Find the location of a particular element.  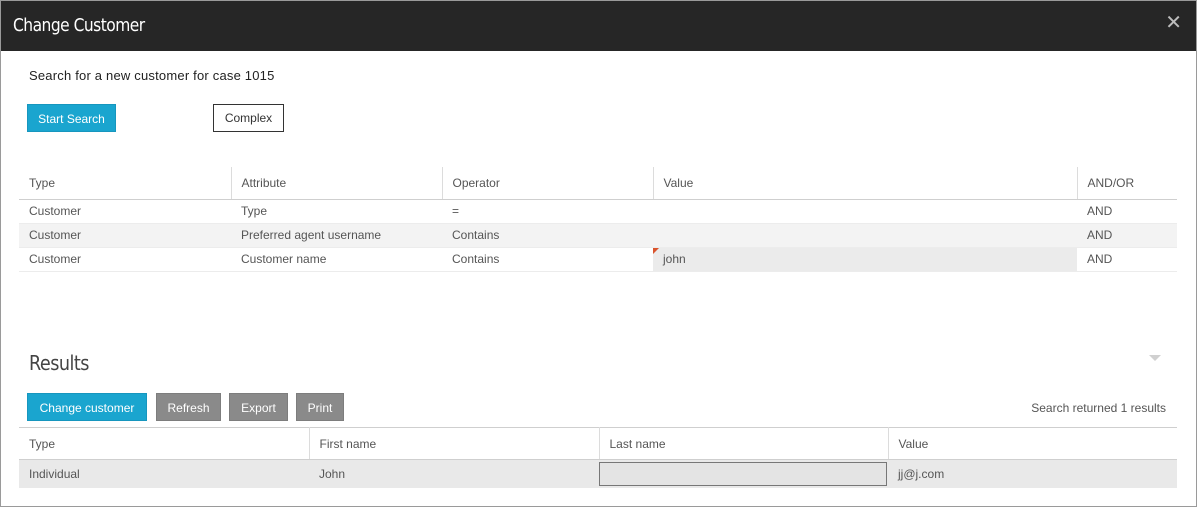

complex-button: Complex is located at coordinates (248, 118).